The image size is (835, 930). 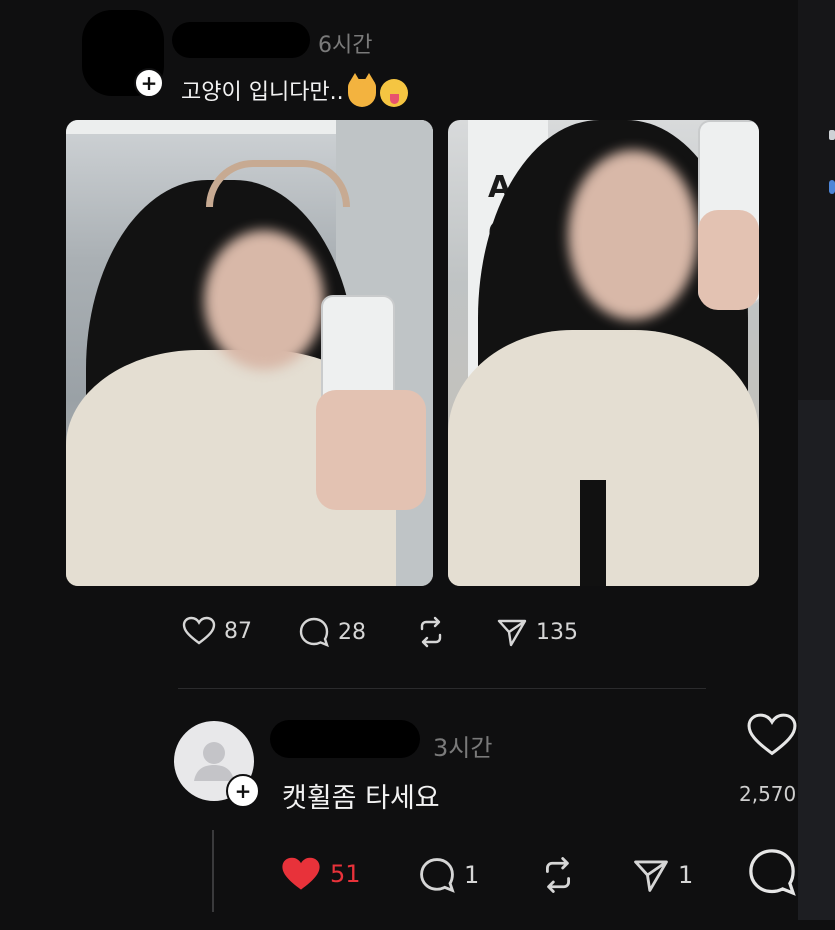 What do you see at coordinates (345, 739) in the screenshot?
I see `reply-username-redacted` at bounding box center [345, 739].